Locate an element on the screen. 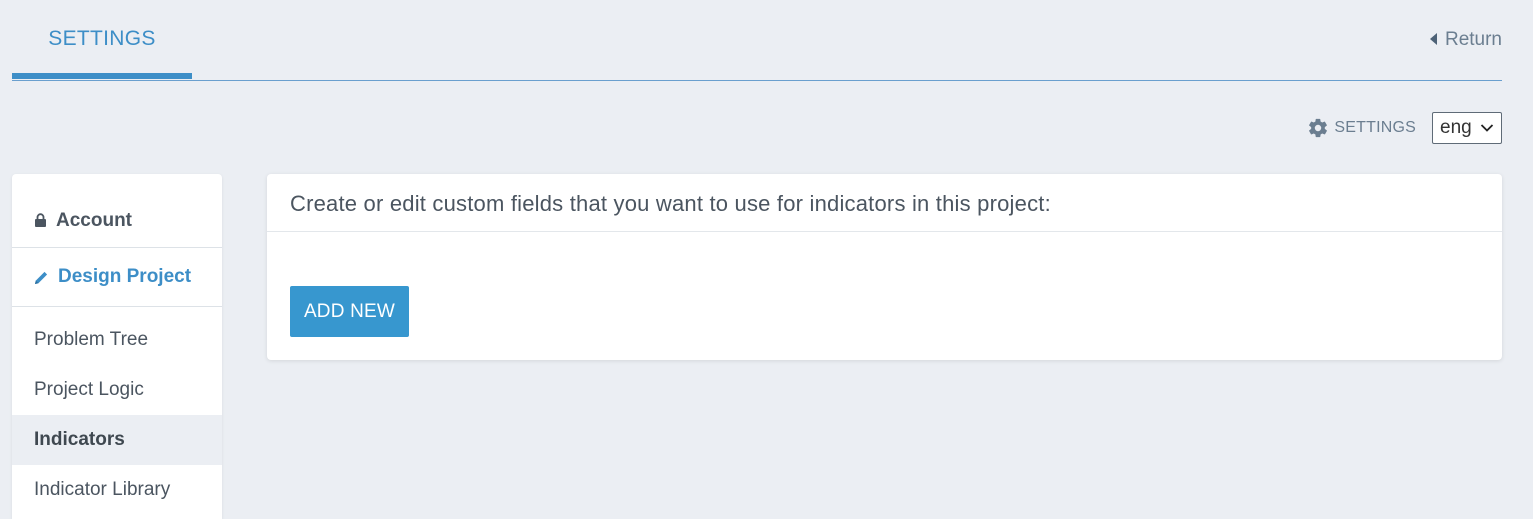  return-label: Return is located at coordinates (1473, 39).